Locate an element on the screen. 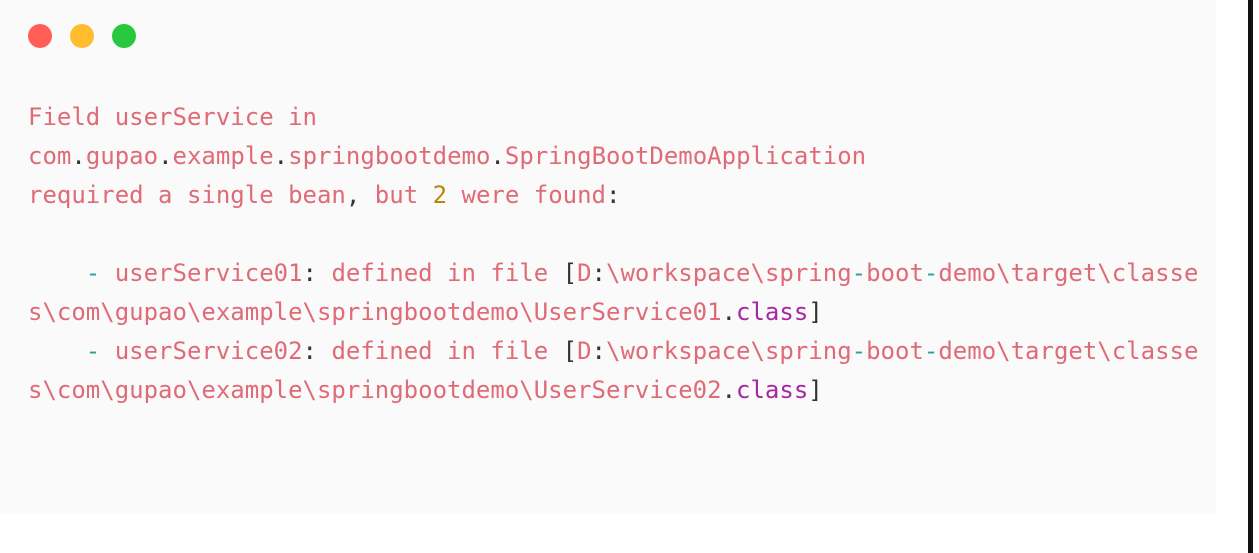 Image resolution: width=1259 pixels, height=553 pixels. console-token: userService01 is located at coordinates (201, 273).